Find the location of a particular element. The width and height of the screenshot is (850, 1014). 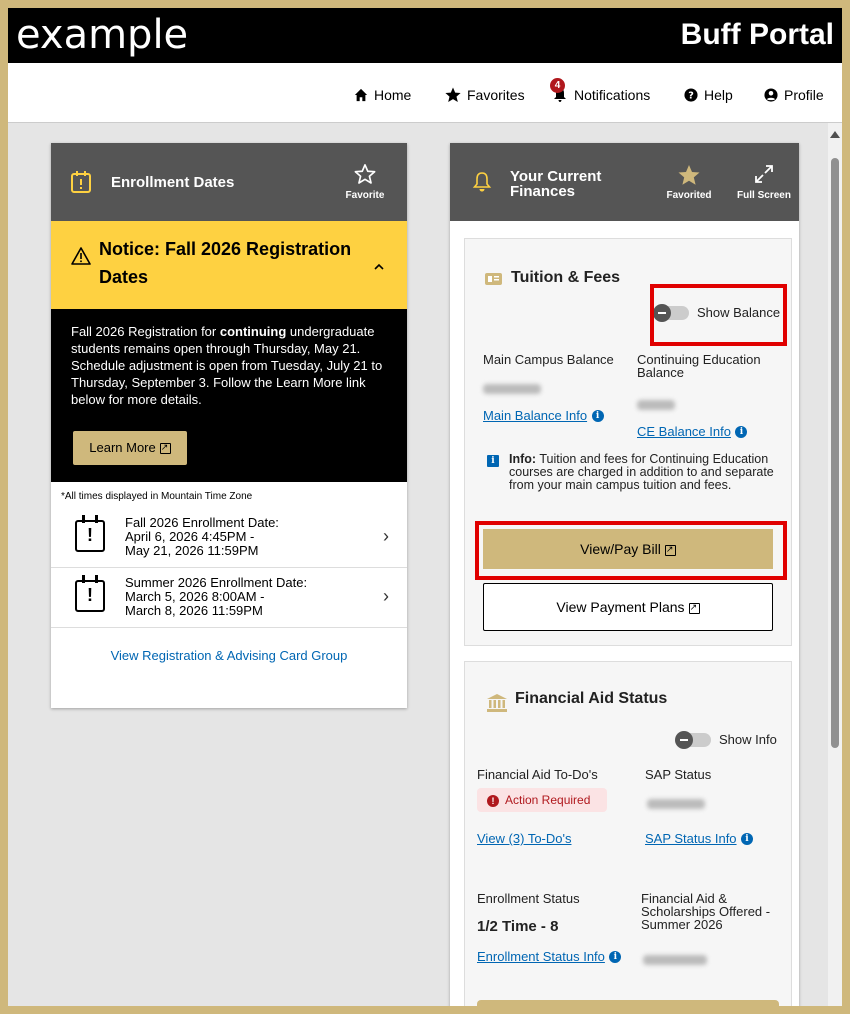

enrollment-row-line3: May 21, 2026 11:59PM is located at coordinates (192, 550).